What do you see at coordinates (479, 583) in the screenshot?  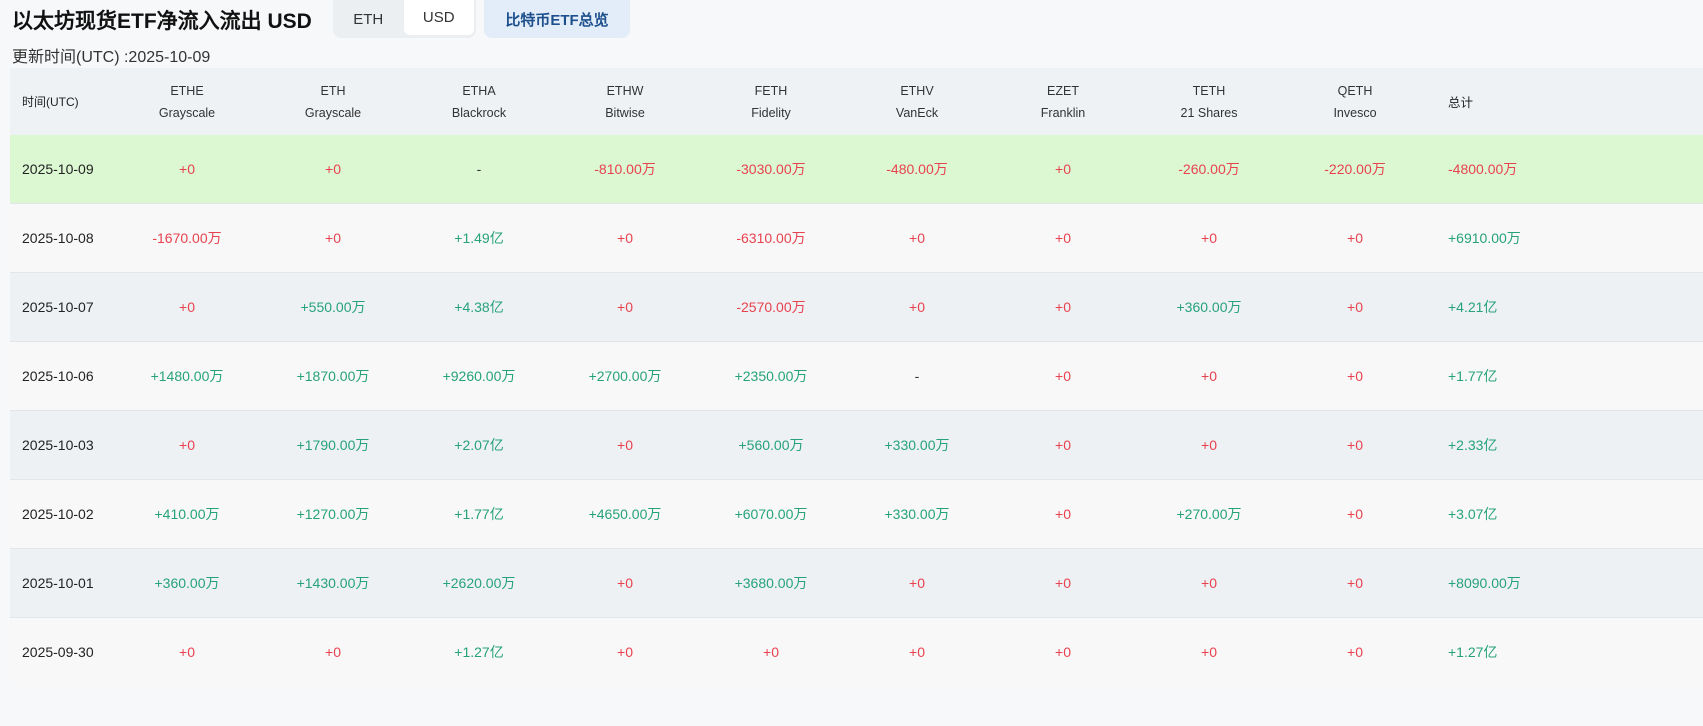 I see `flow-cell: +2620.00万` at bounding box center [479, 583].